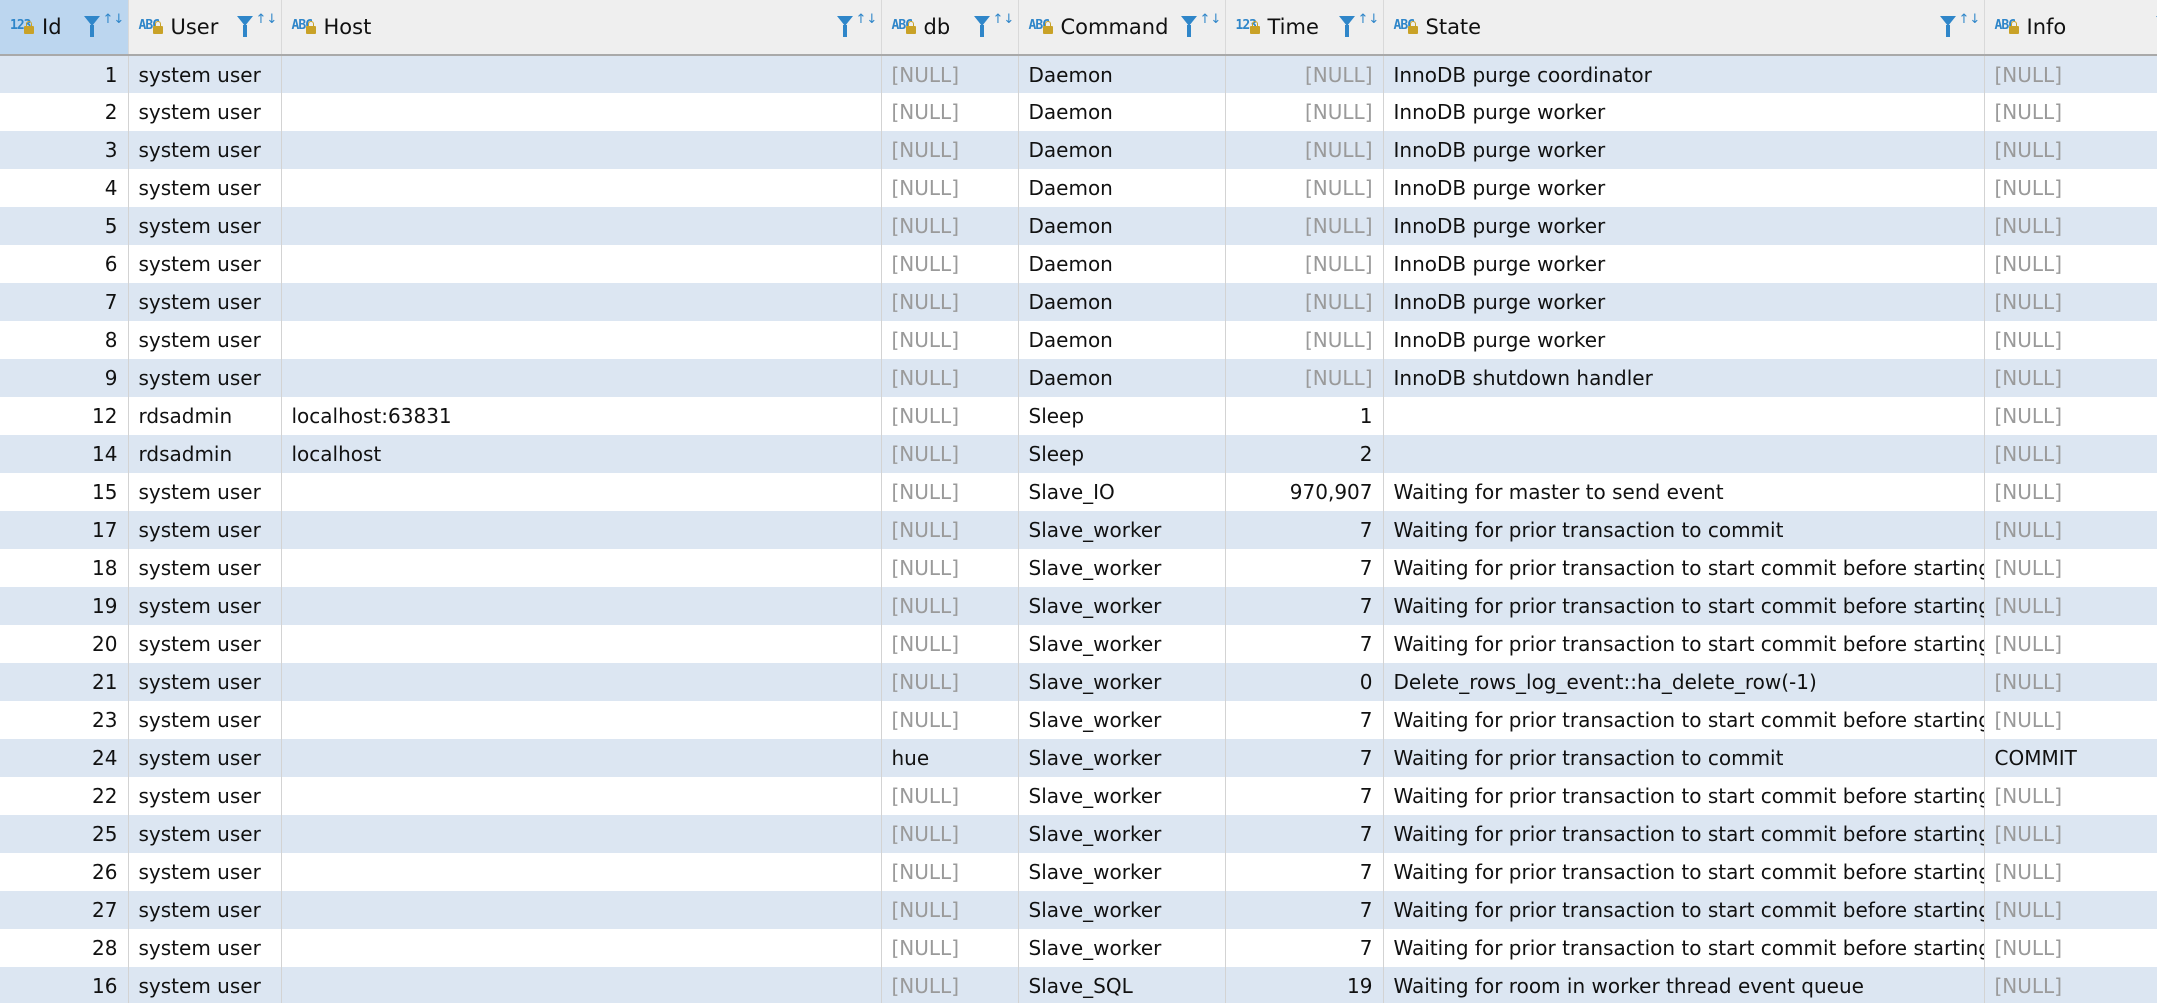 The image size is (2157, 1003). Describe the element at coordinates (64, 302) in the screenshot. I see `cell-id: 7` at that location.